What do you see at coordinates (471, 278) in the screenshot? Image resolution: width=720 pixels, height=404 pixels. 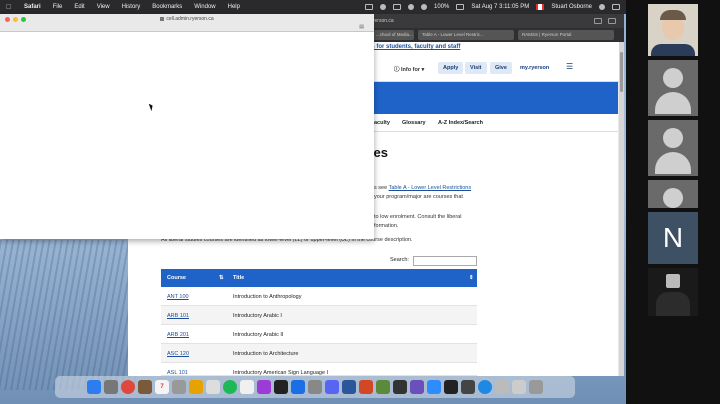 I see `sort-title-icon: ⇕` at bounding box center [471, 278].